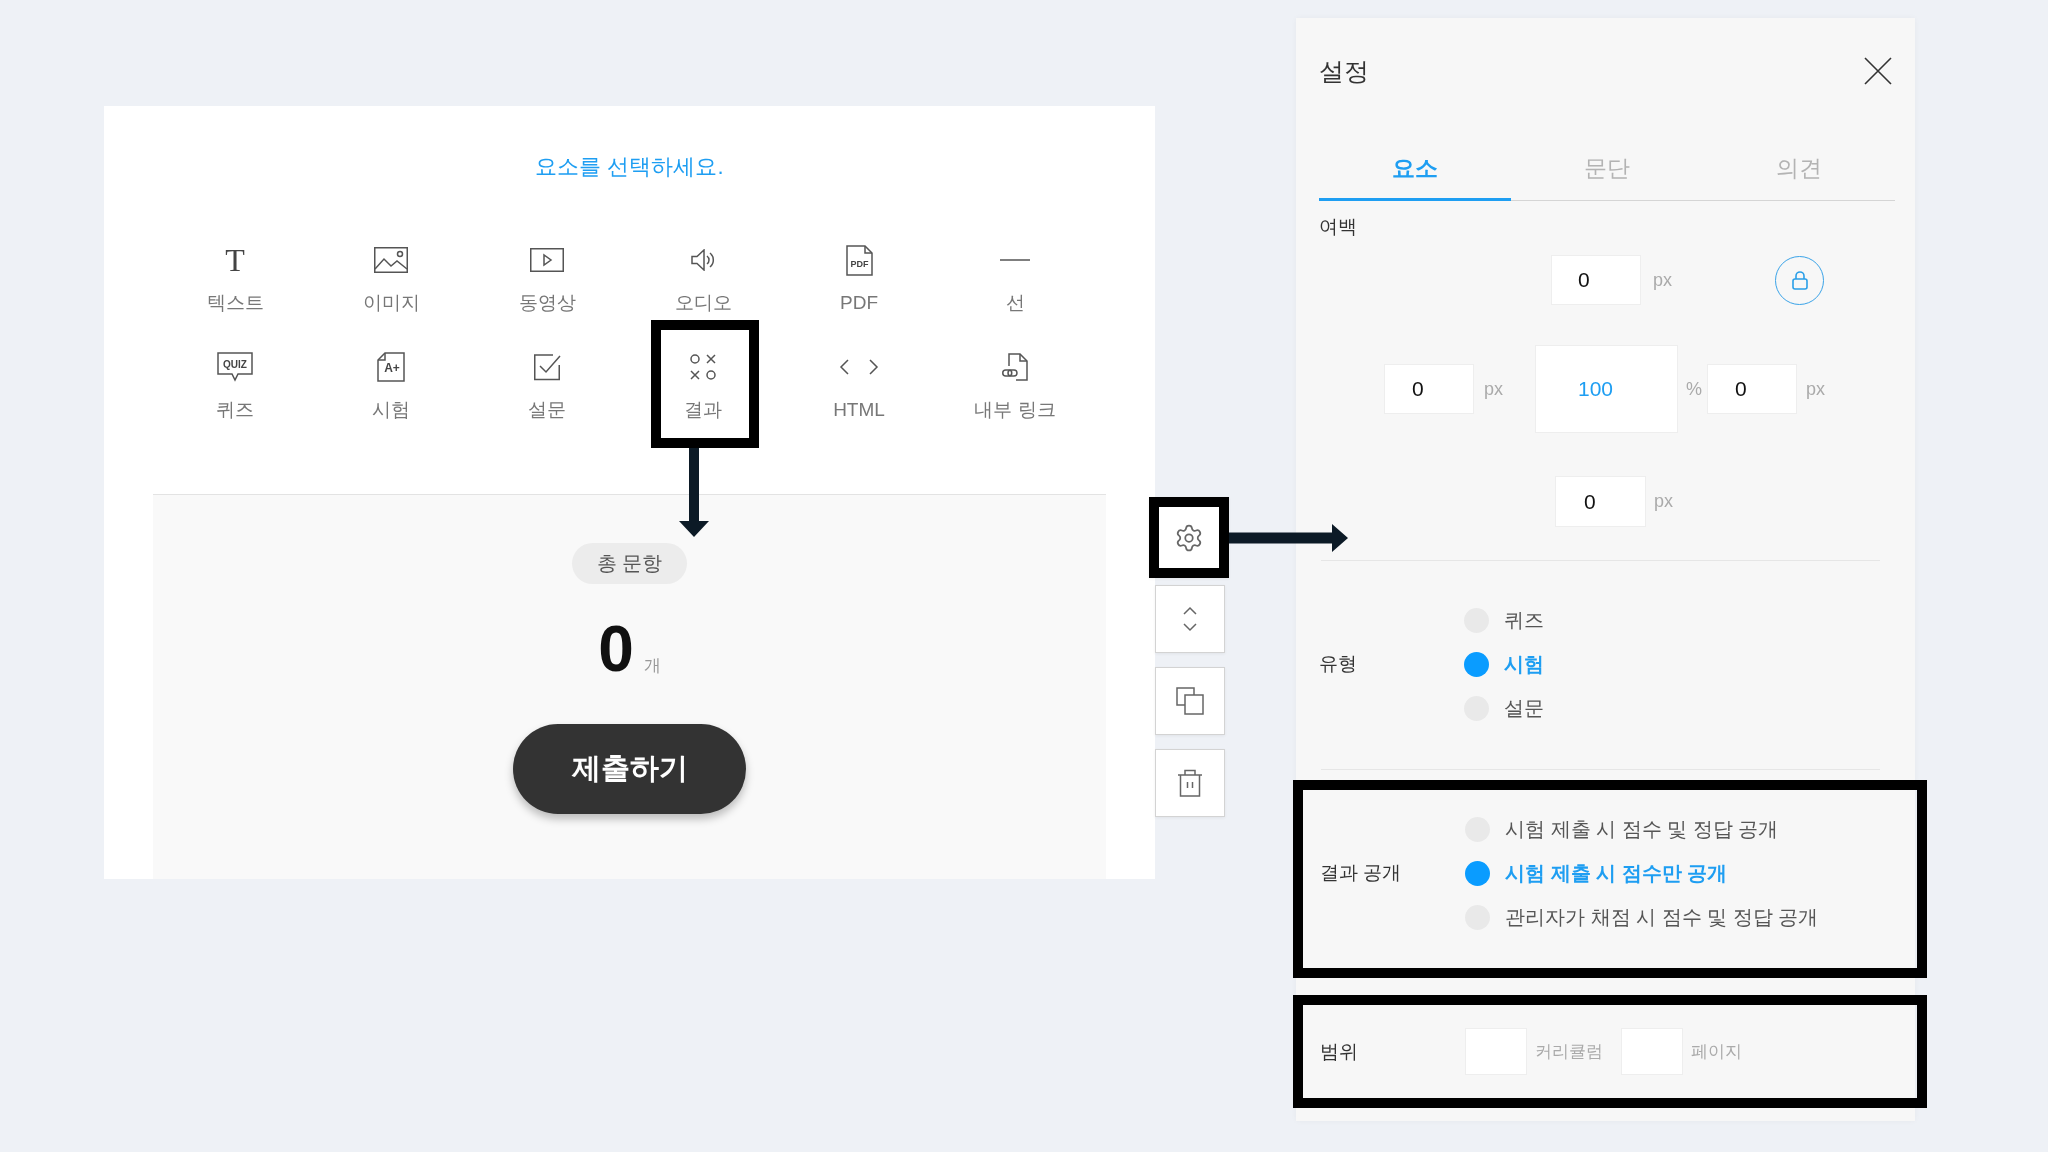  What do you see at coordinates (391, 278) in the screenshot?
I see `element-type-button: 이미지` at bounding box center [391, 278].